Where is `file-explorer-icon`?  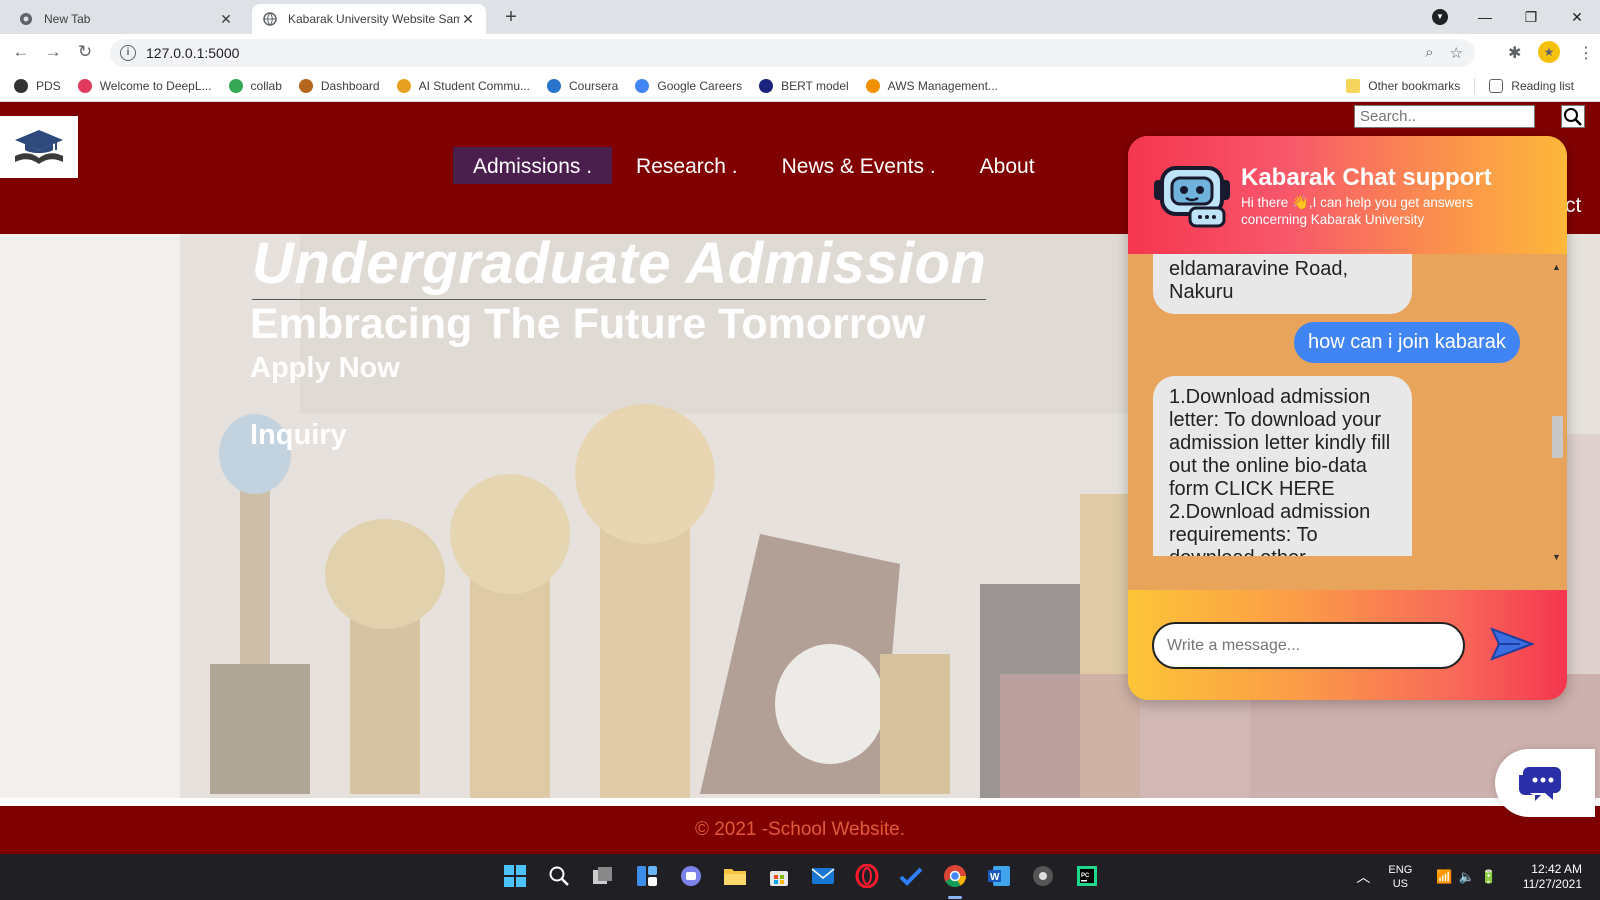
file-explorer-icon is located at coordinates (735, 876).